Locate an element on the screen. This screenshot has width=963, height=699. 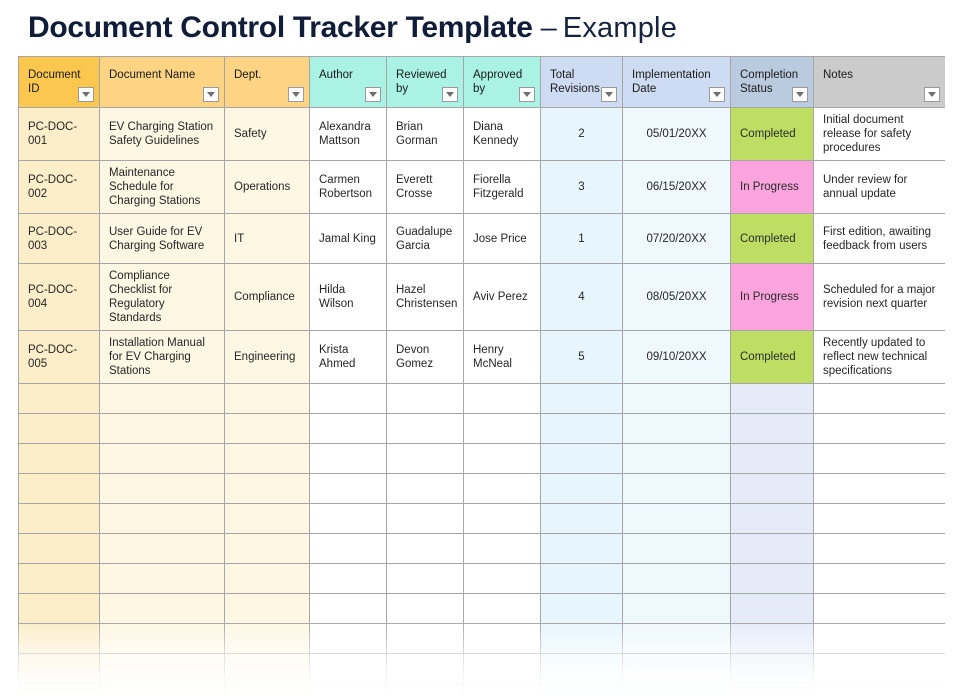
cell-notes: Under review for annual update is located at coordinates (879, 187).